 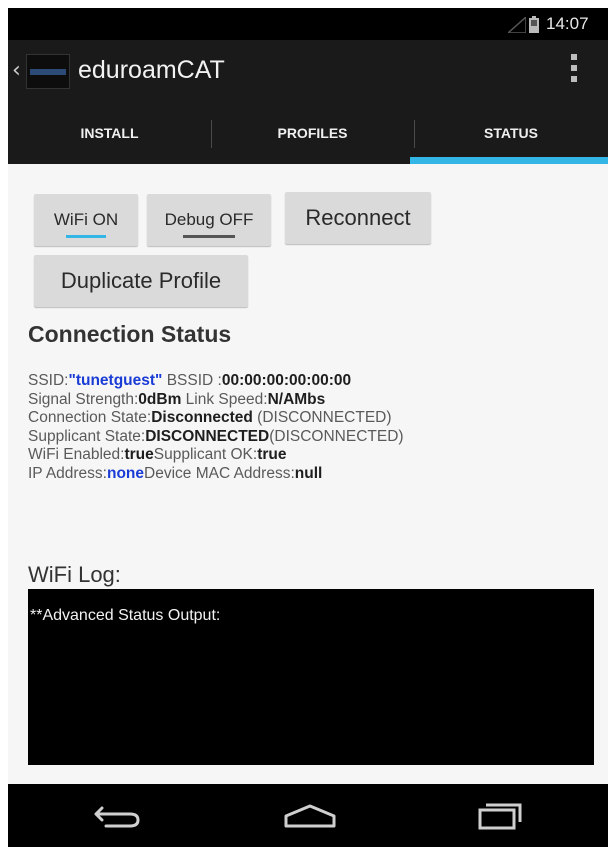 What do you see at coordinates (125, 473) in the screenshot?
I see `ip-address-value: none` at bounding box center [125, 473].